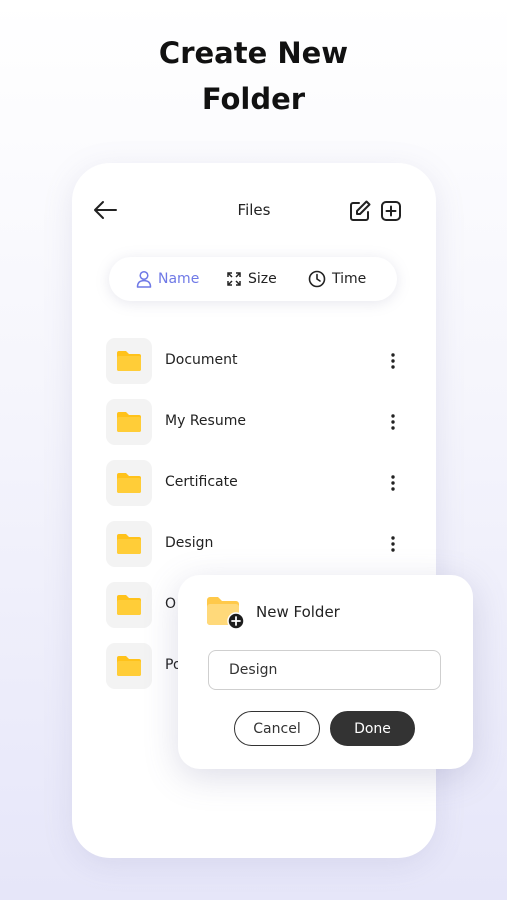 The width and height of the screenshot is (507, 900). What do you see at coordinates (171, 604) in the screenshot?
I see `file-name: O` at bounding box center [171, 604].